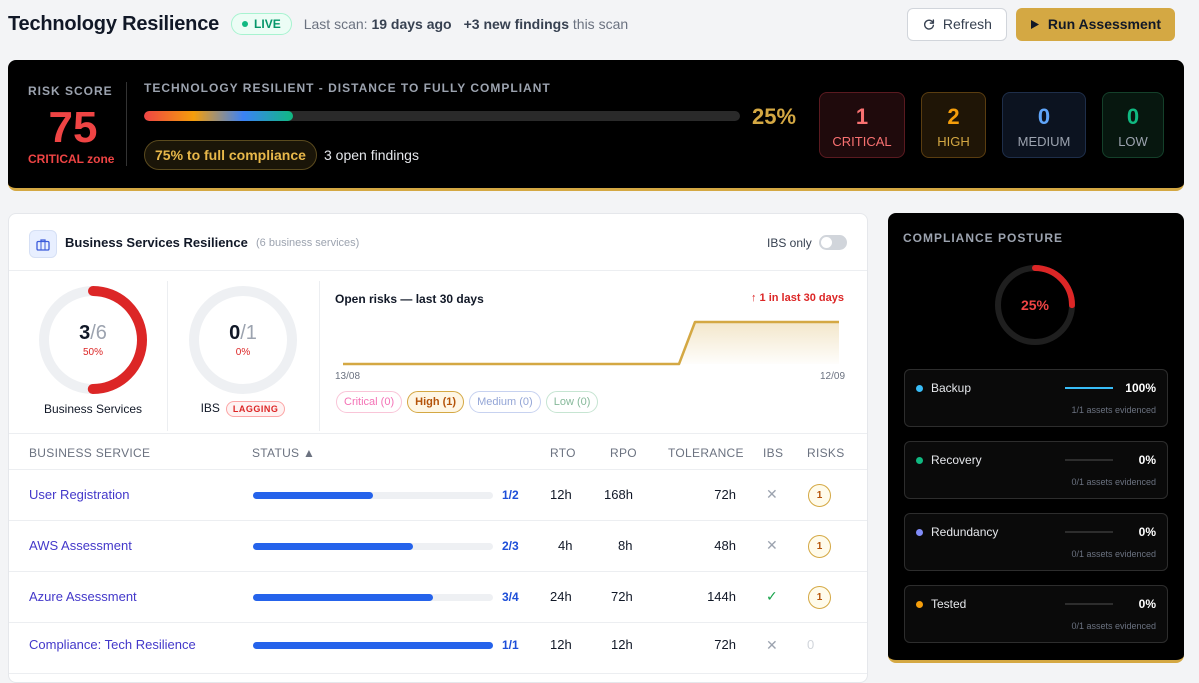 The width and height of the screenshot is (1199, 683). I want to click on posture-item-name: Tested, so click(949, 604).